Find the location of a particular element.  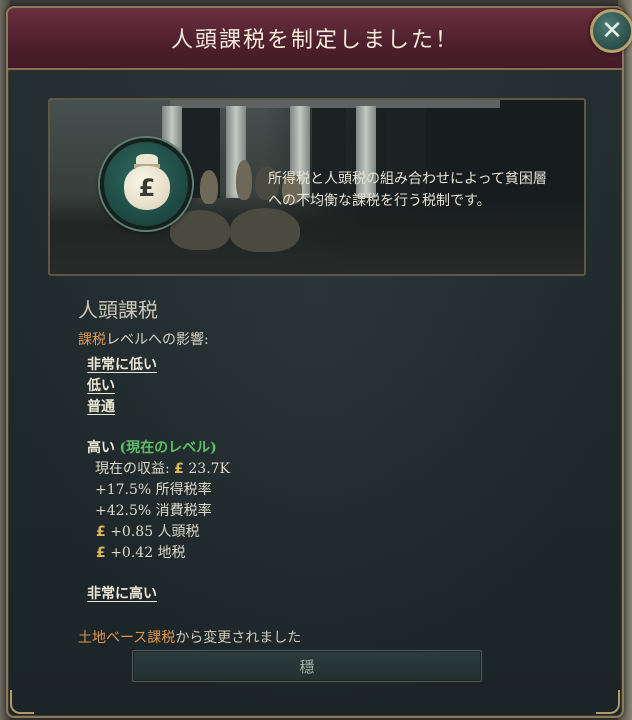

dialog-title-bar: 人頭課税を制定しました！ is located at coordinates (315, 39).